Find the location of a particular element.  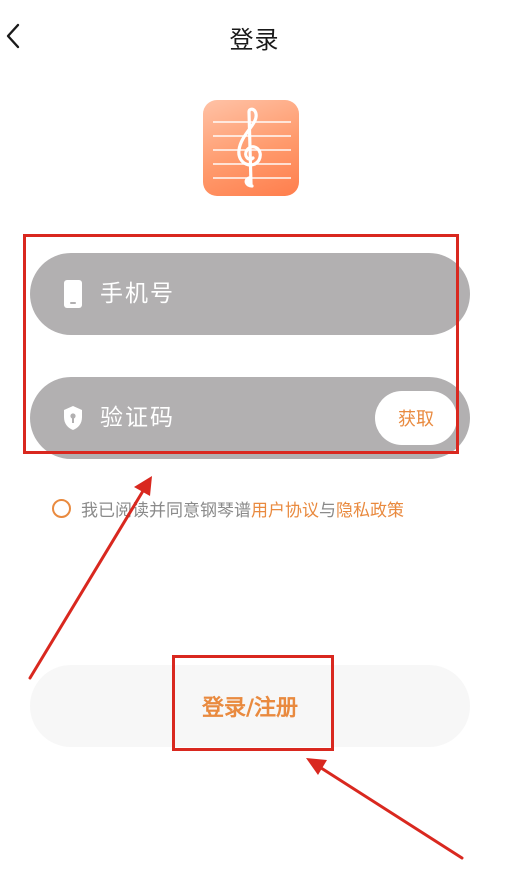

annotation-arrow-login is located at coordinates (385, 809).